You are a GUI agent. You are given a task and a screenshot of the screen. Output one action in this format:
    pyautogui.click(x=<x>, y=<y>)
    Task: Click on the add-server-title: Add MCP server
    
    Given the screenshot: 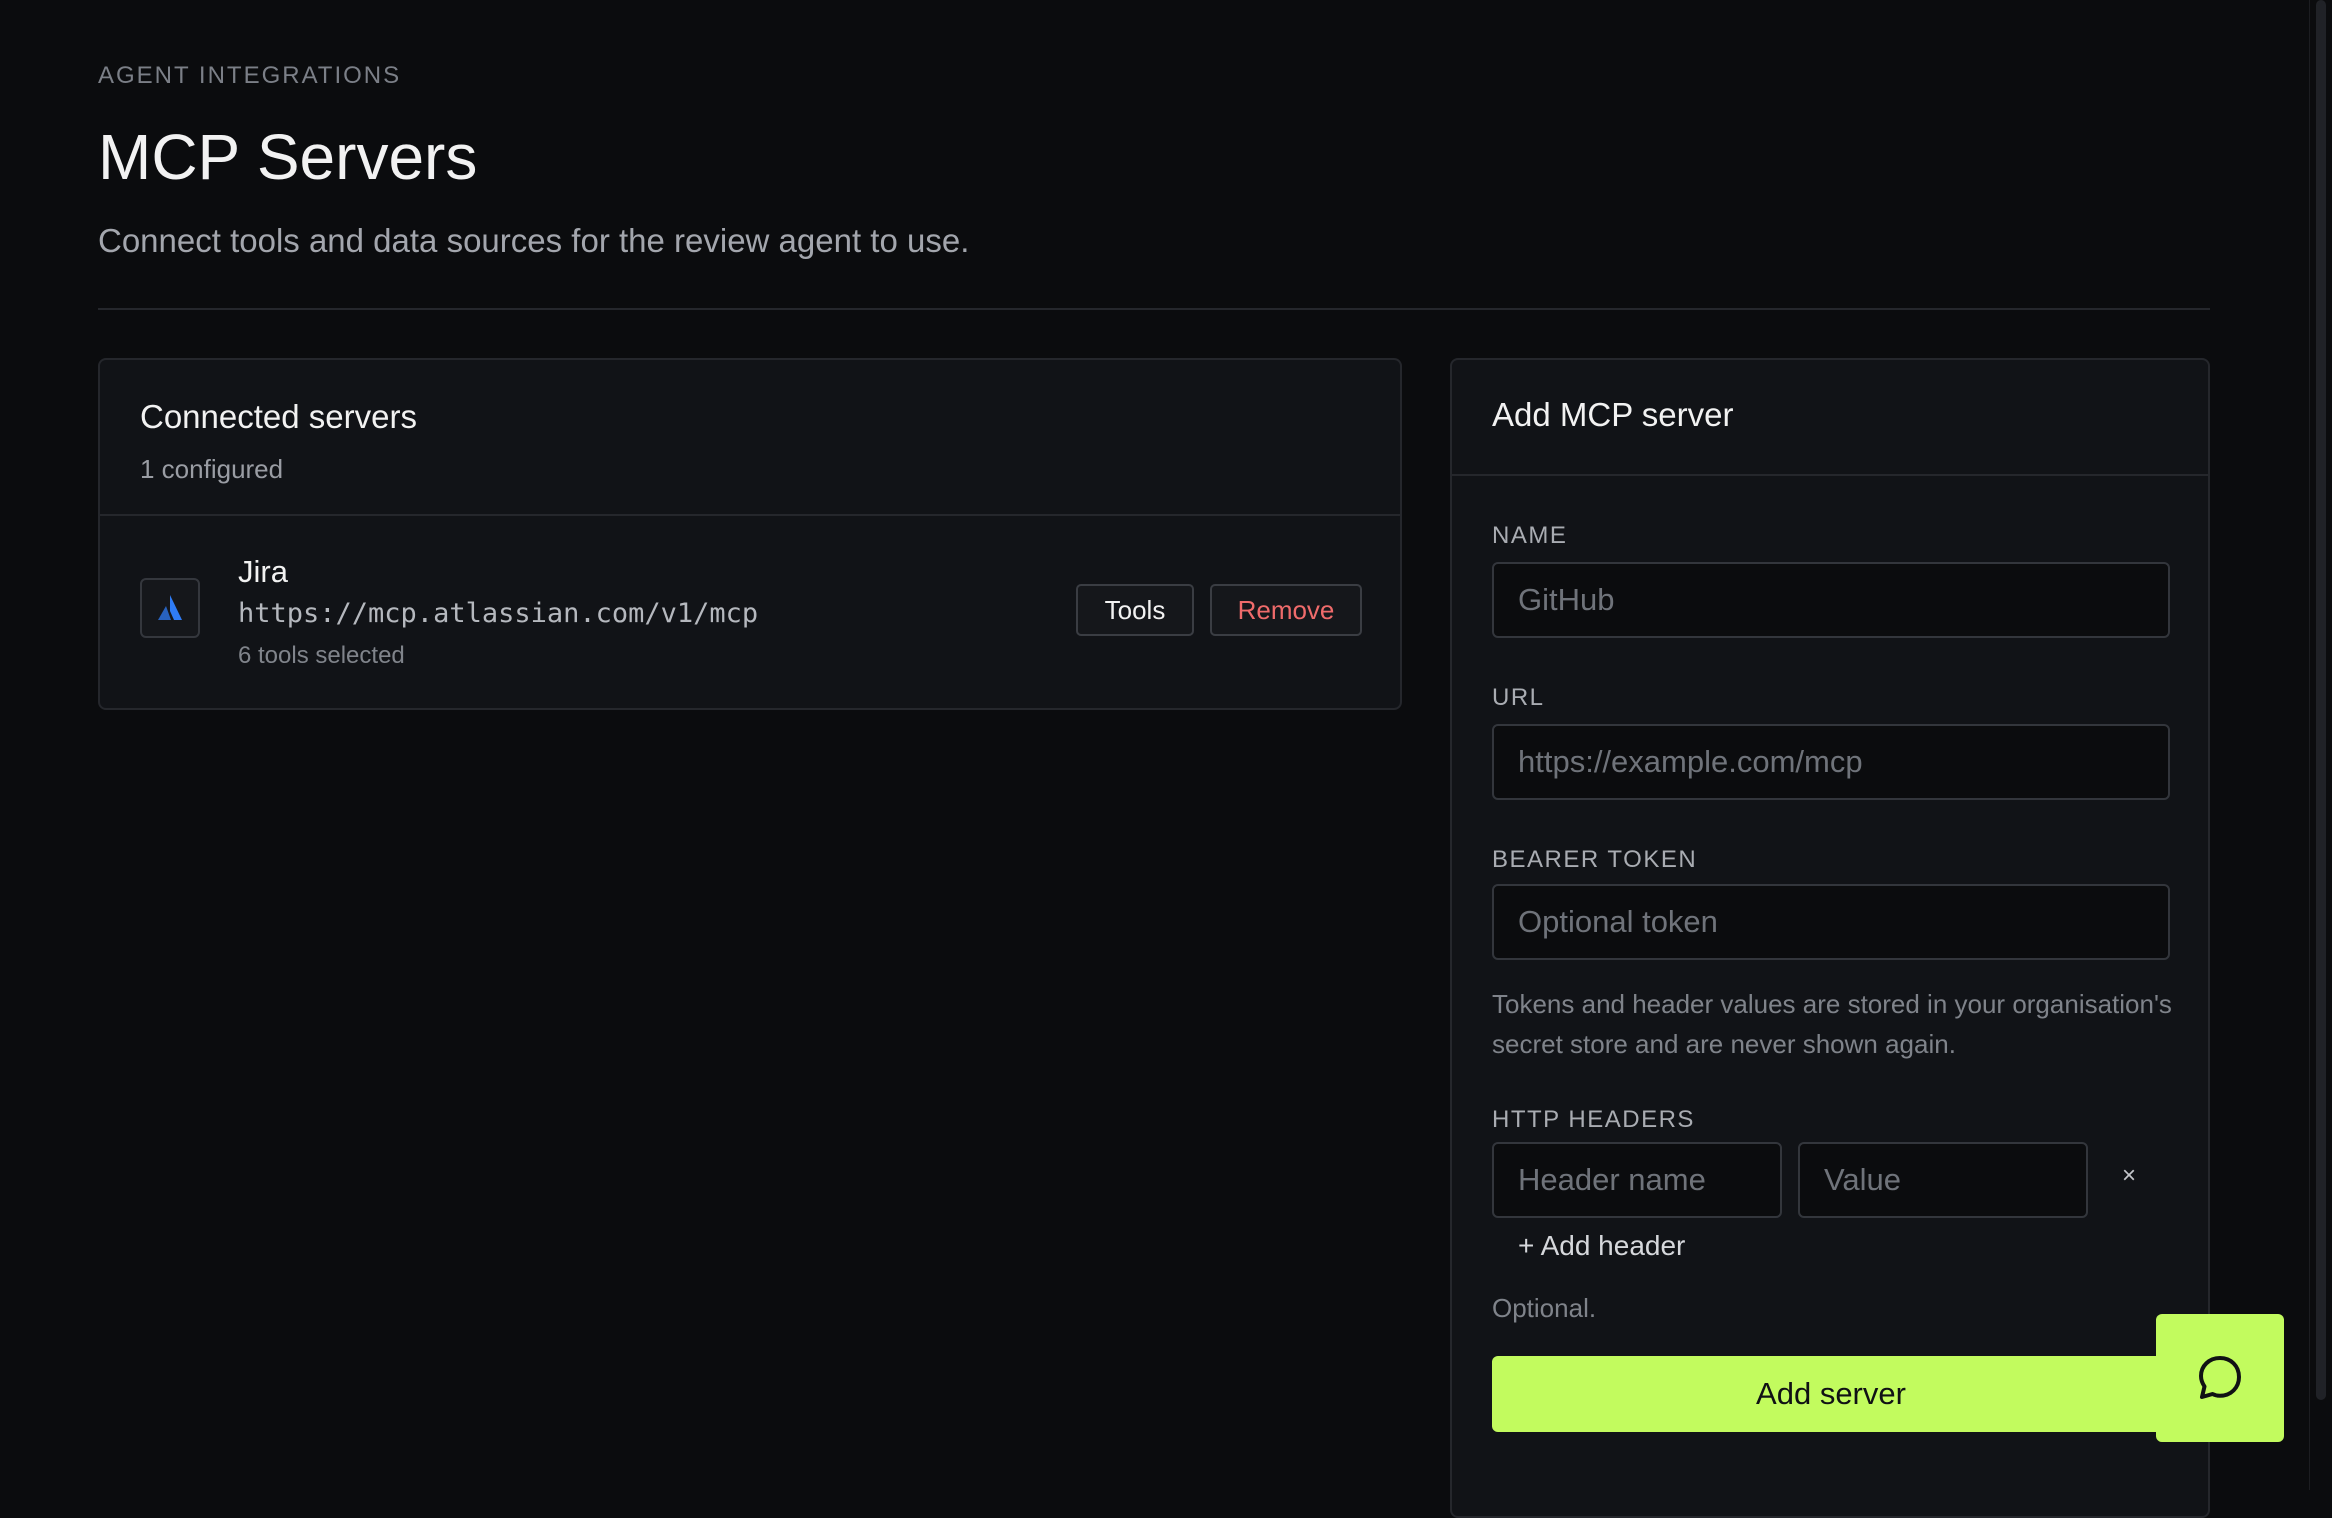 What is the action you would take?
    pyautogui.click(x=1613, y=414)
    